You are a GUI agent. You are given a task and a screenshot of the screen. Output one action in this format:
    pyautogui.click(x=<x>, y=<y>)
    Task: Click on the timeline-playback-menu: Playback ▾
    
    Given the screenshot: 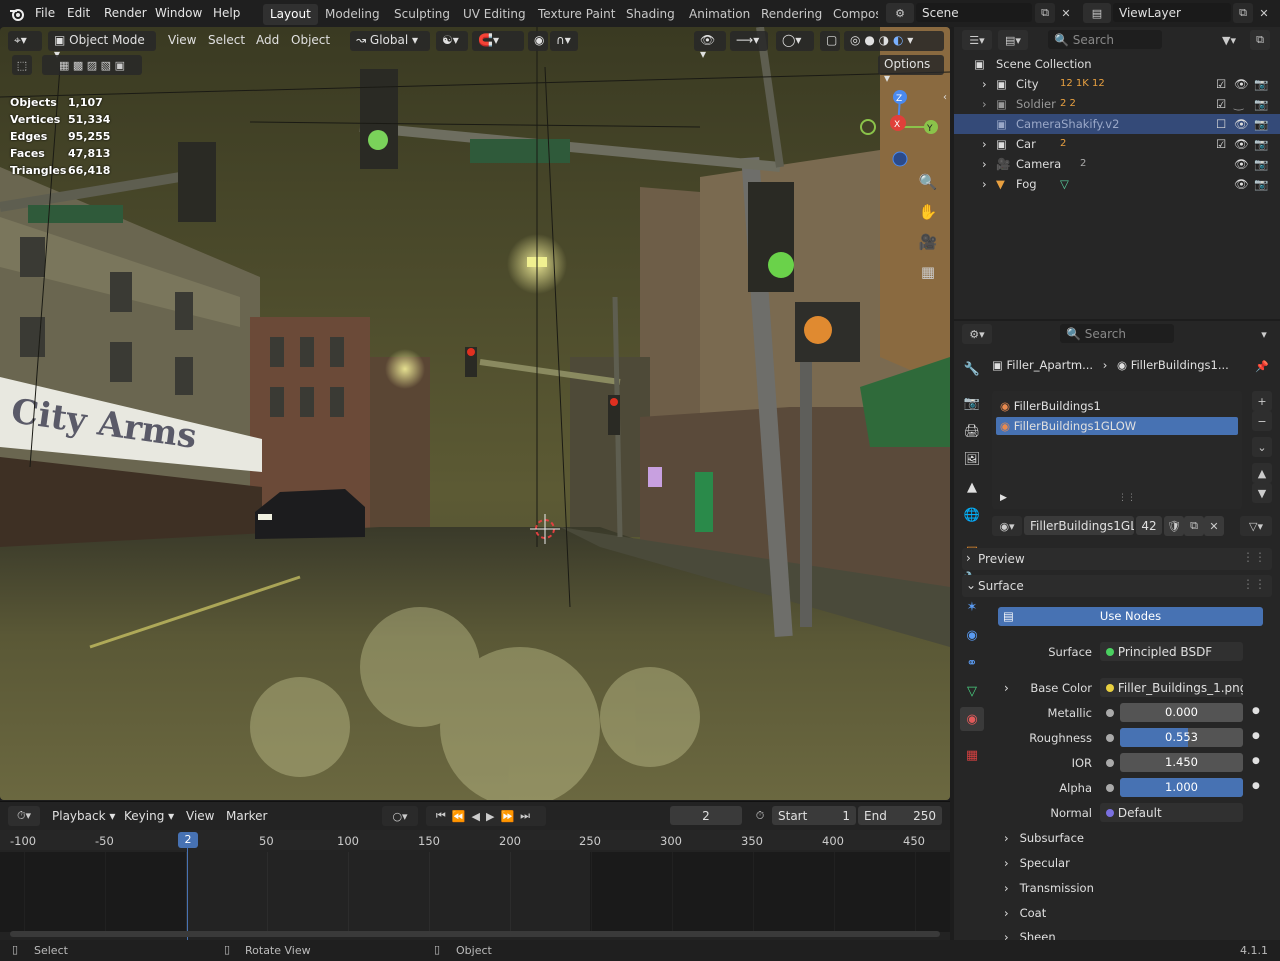 What is the action you would take?
    pyautogui.click(x=81, y=815)
    